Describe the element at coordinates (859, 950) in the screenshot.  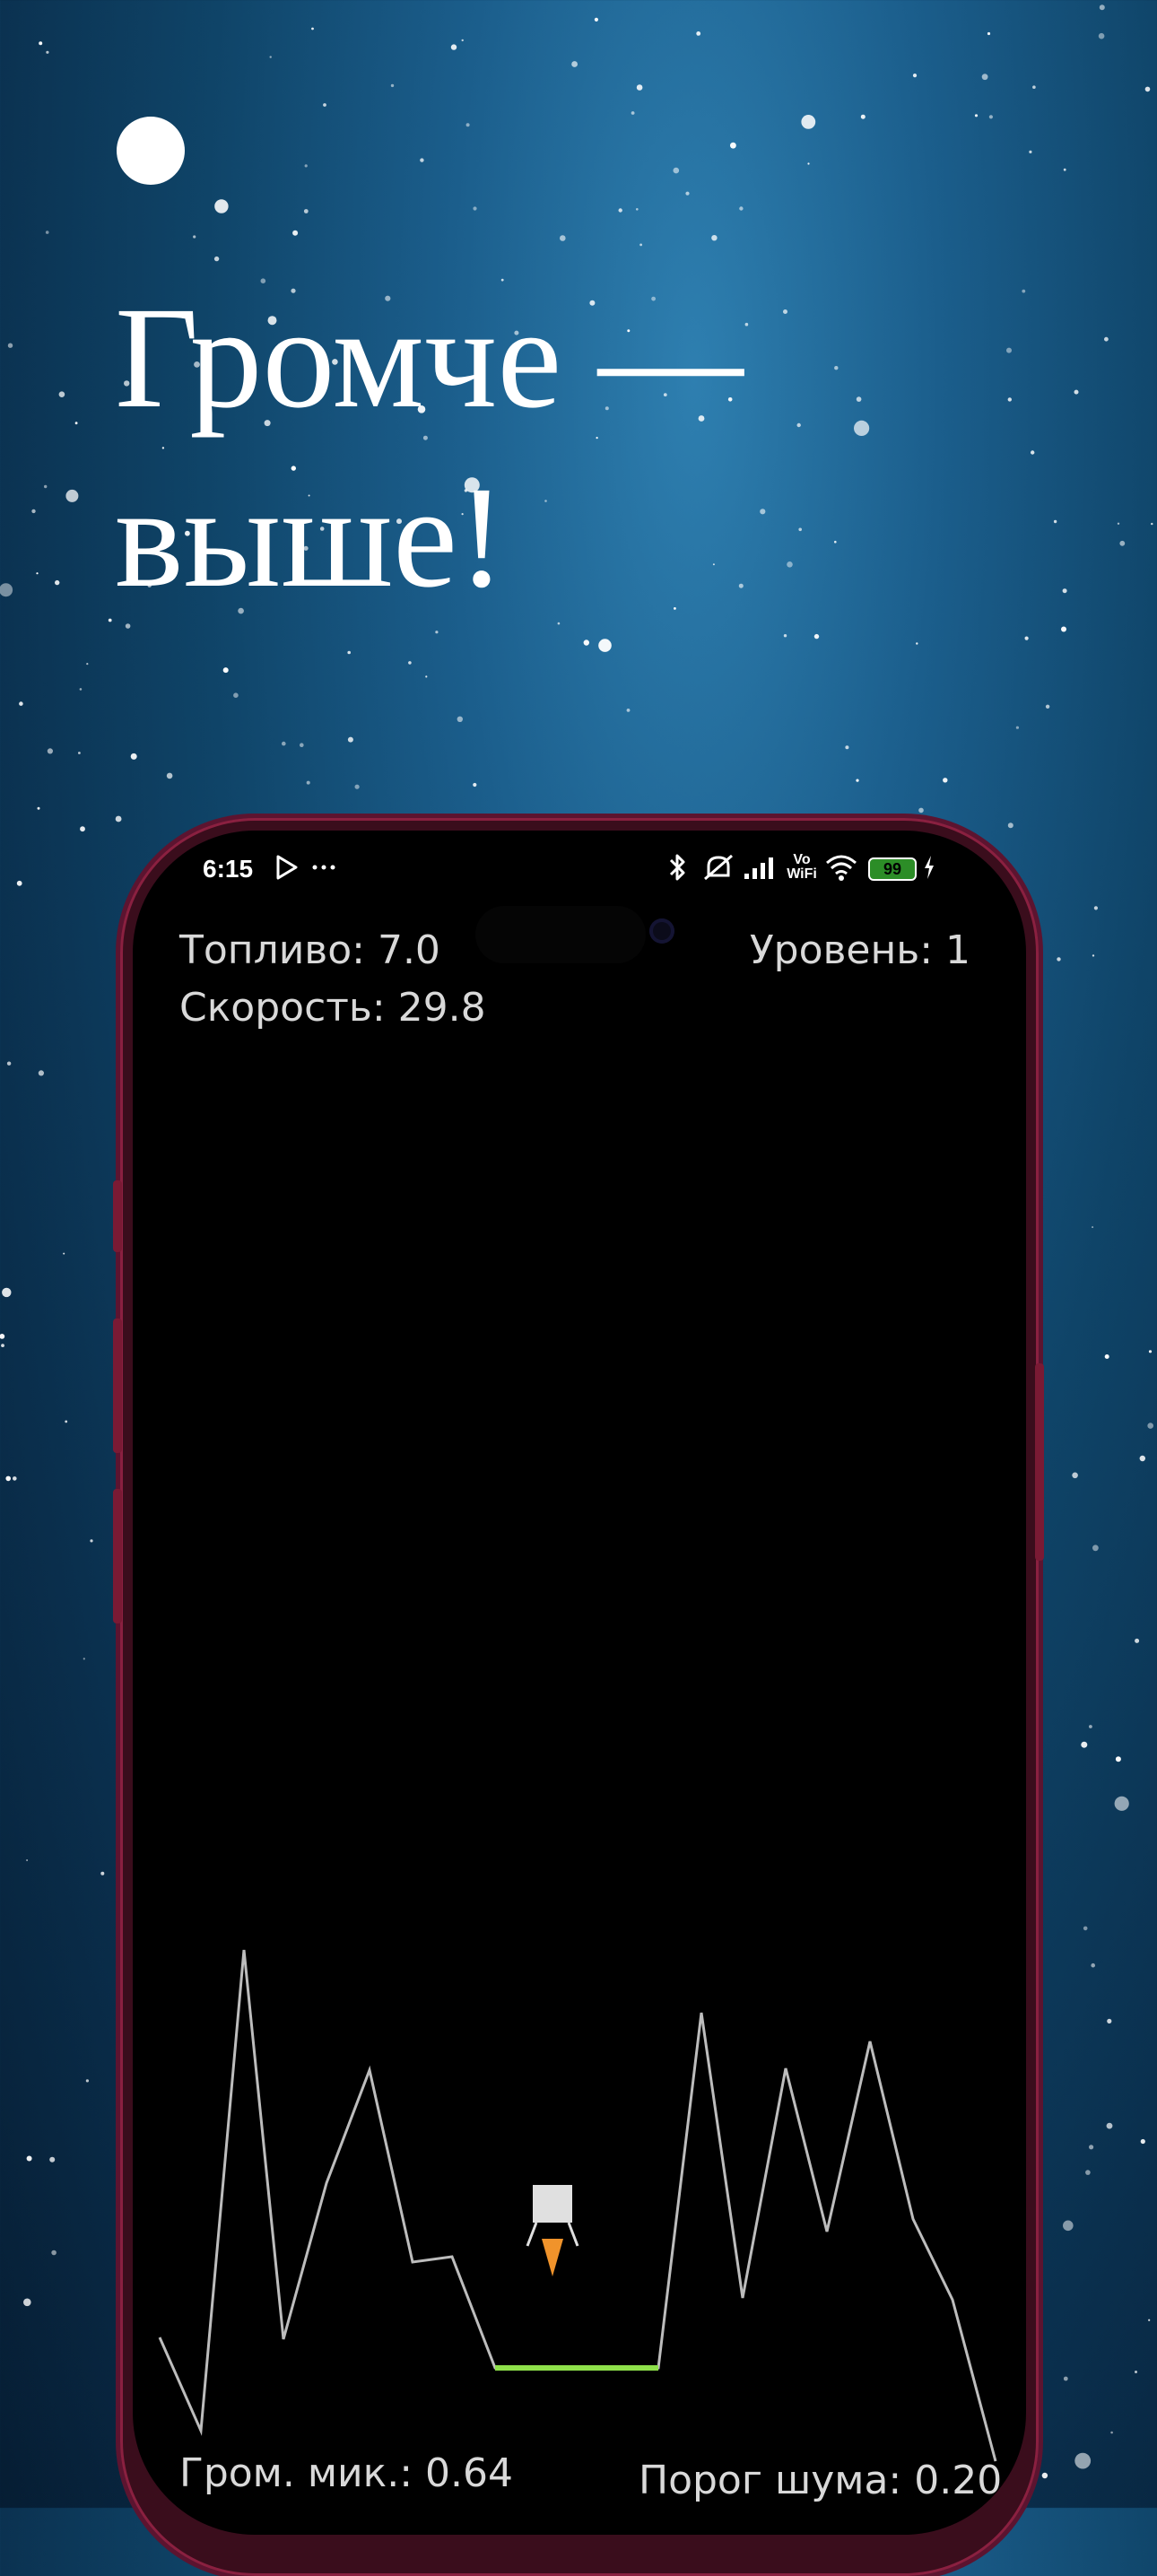
I see `level-readout: Уровень: 1` at that location.